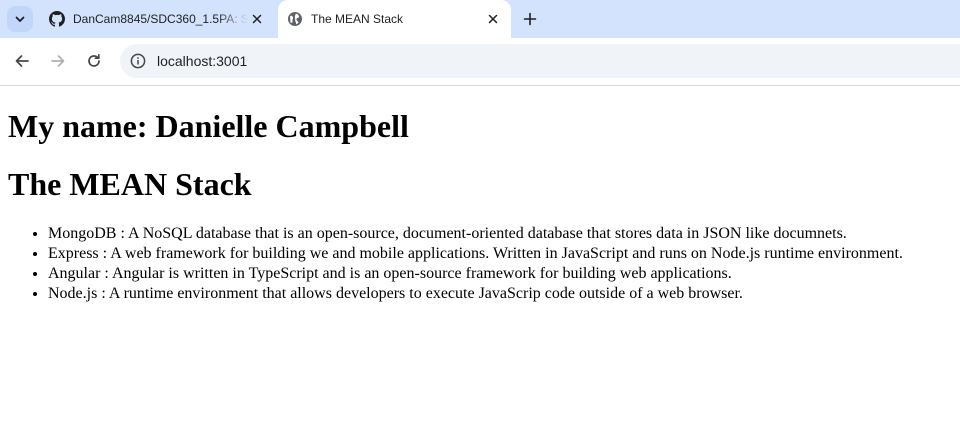 This screenshot has width=960, height=427. I want to click on arrow-right-icon, so click(58, 61).